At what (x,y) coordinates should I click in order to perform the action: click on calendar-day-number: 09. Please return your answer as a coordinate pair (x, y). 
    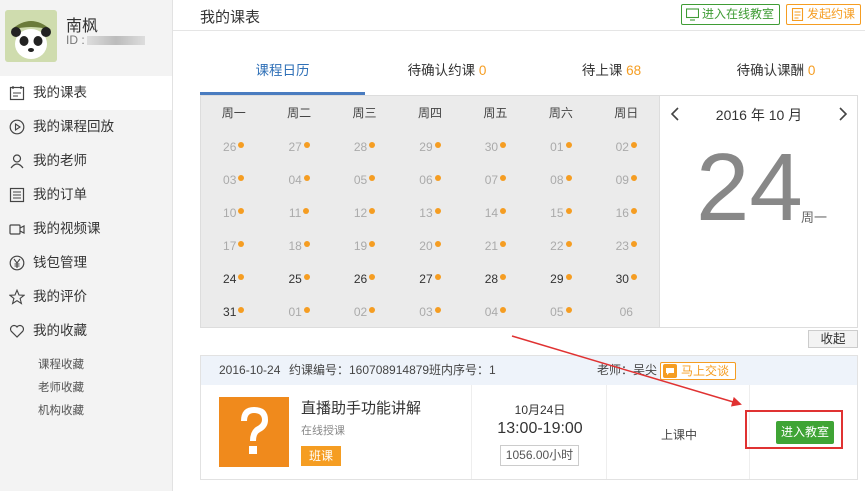
    Looking at the image, I should click on (622, 180).